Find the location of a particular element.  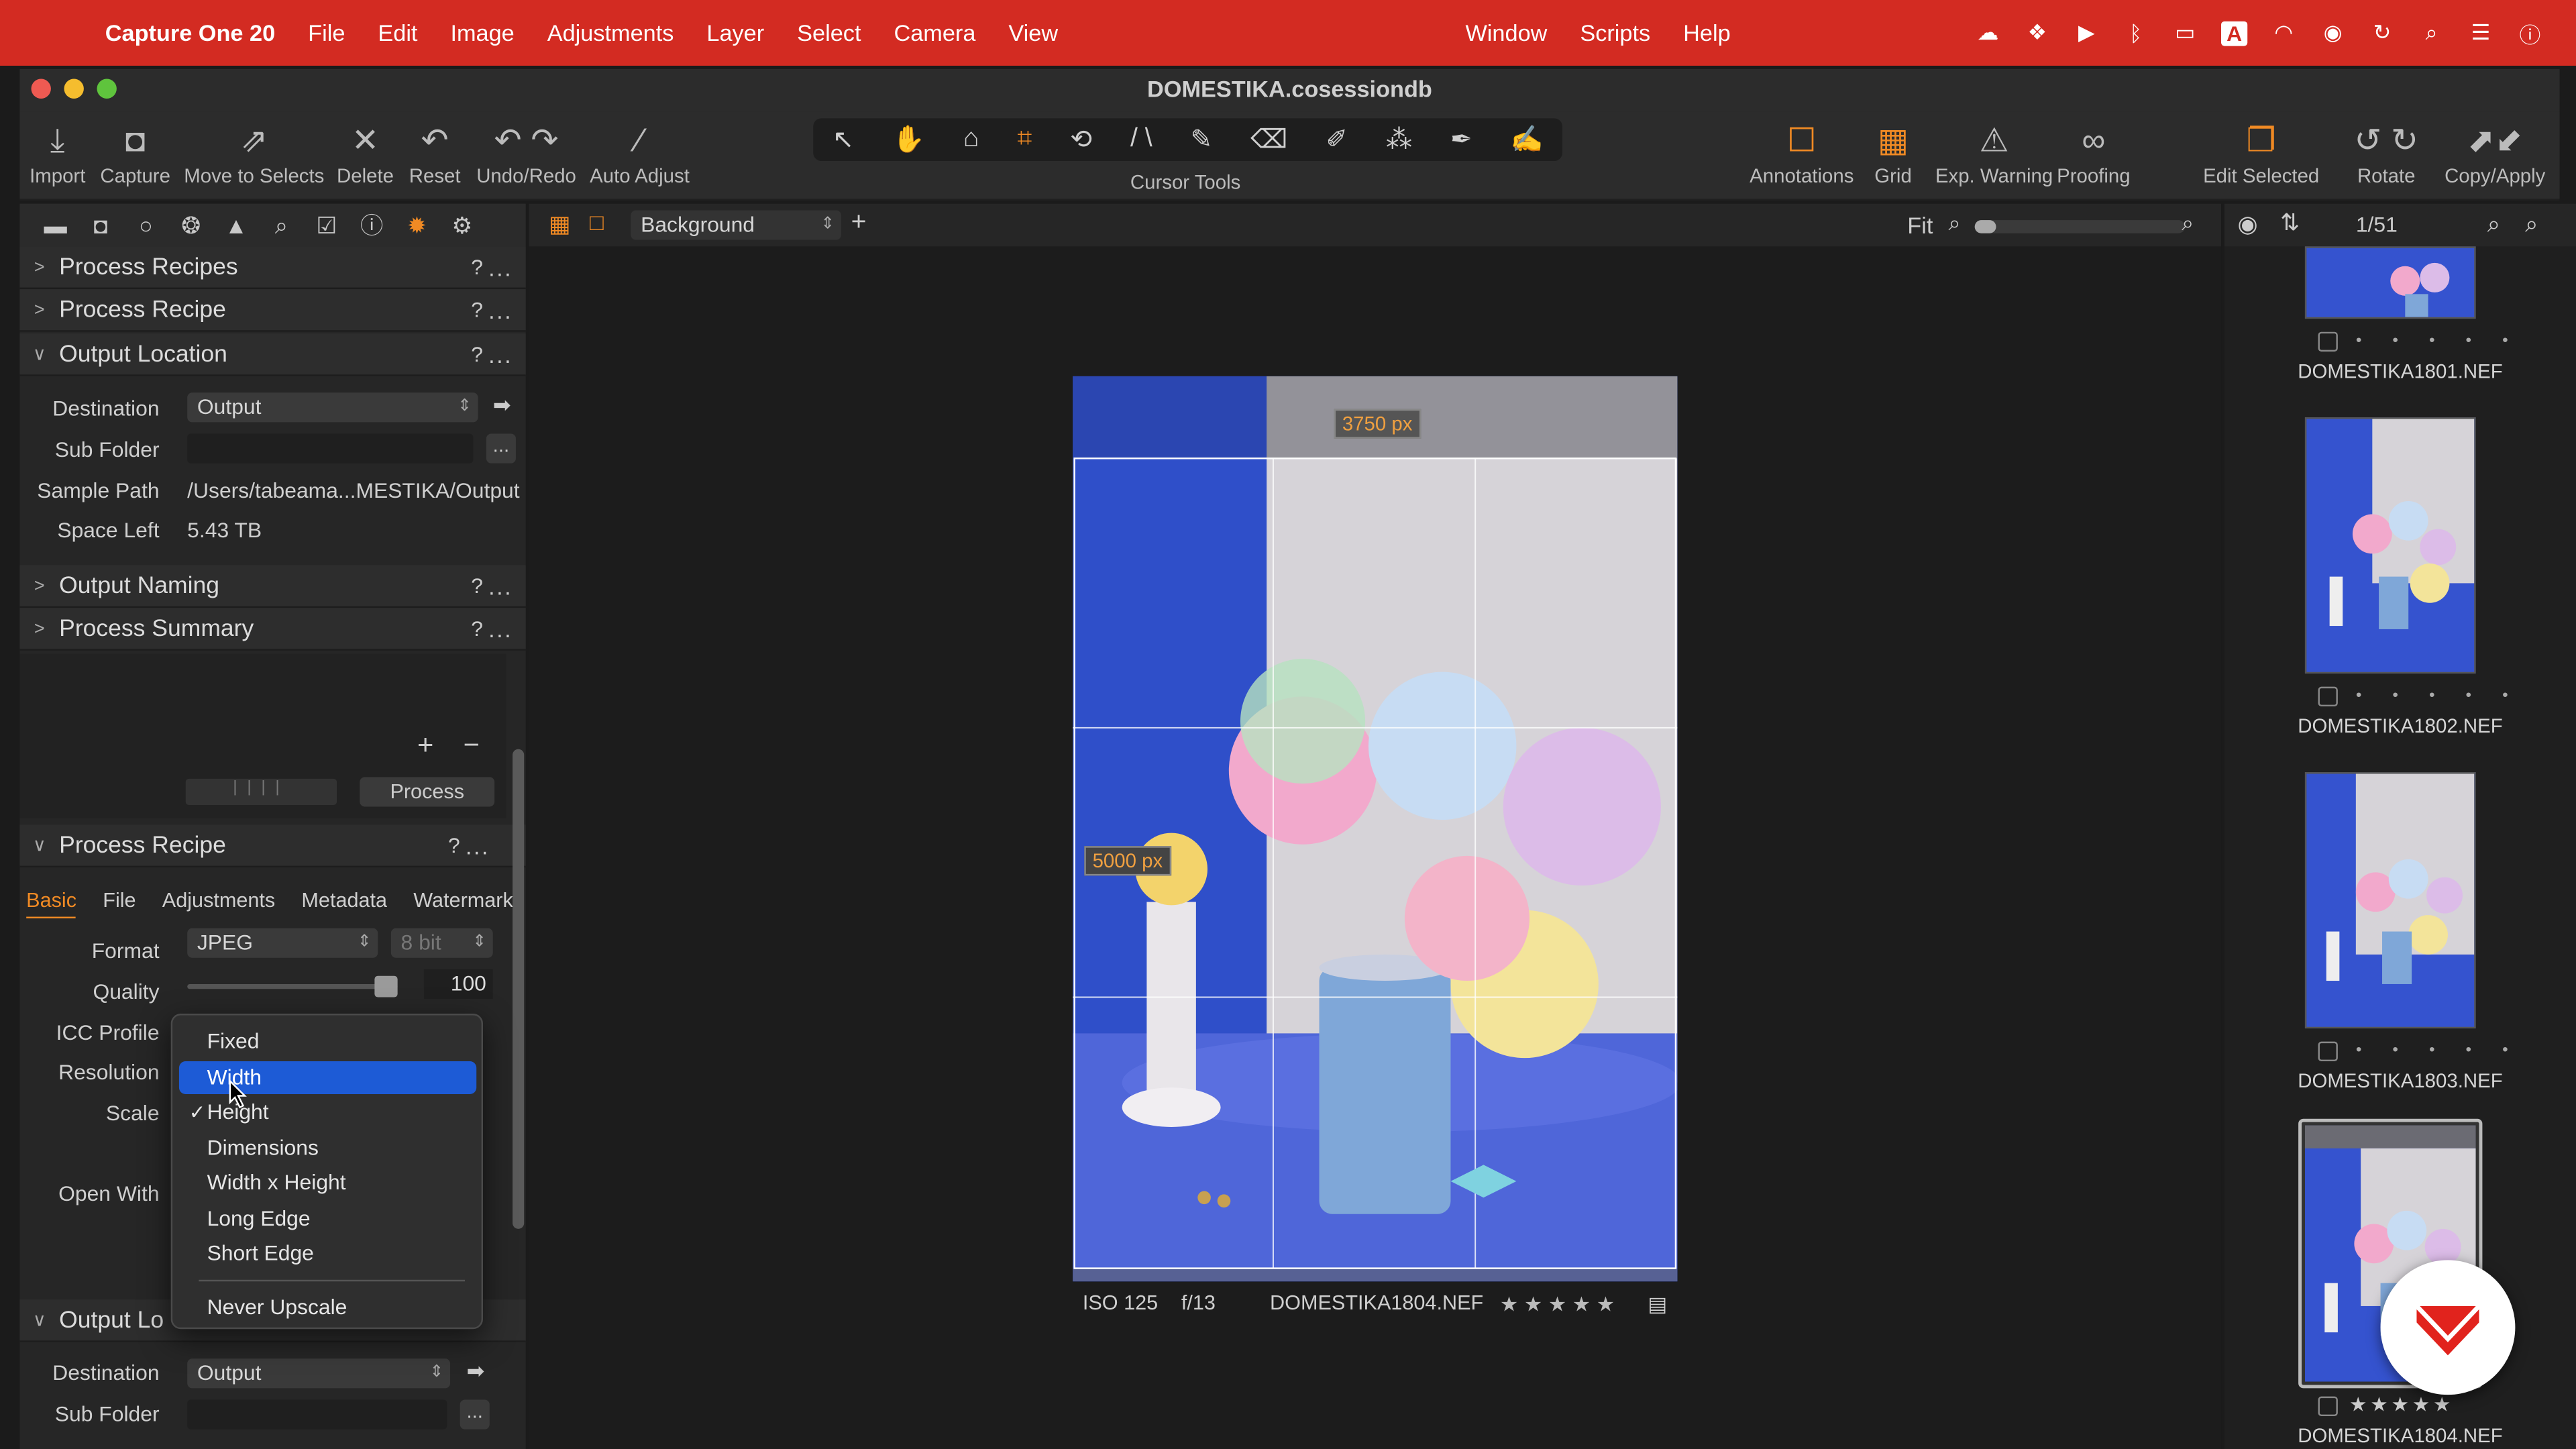

menu-app-name: Capture One 20 is located at coordinates (190, 32).